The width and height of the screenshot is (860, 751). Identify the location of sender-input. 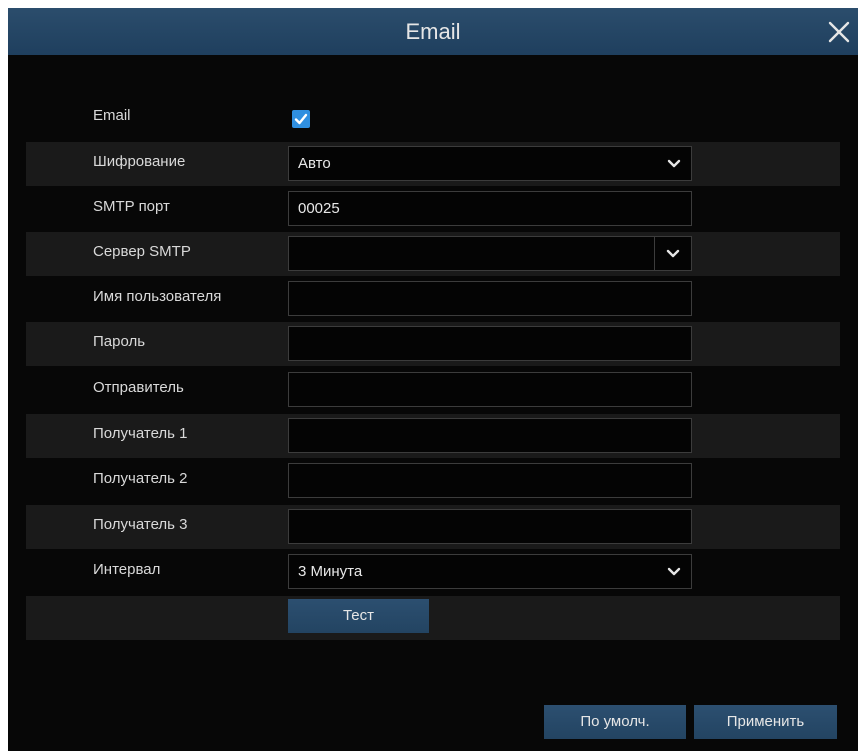
(490, 389).